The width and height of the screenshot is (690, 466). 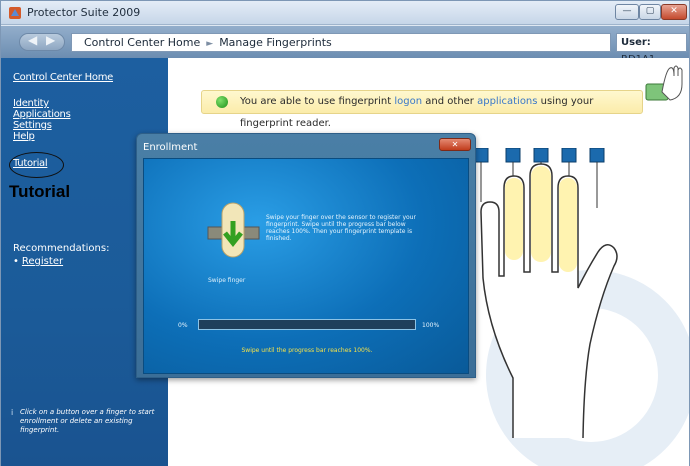 I want to click on back-arrow-icon: ◀, so click(x=32, y=40).